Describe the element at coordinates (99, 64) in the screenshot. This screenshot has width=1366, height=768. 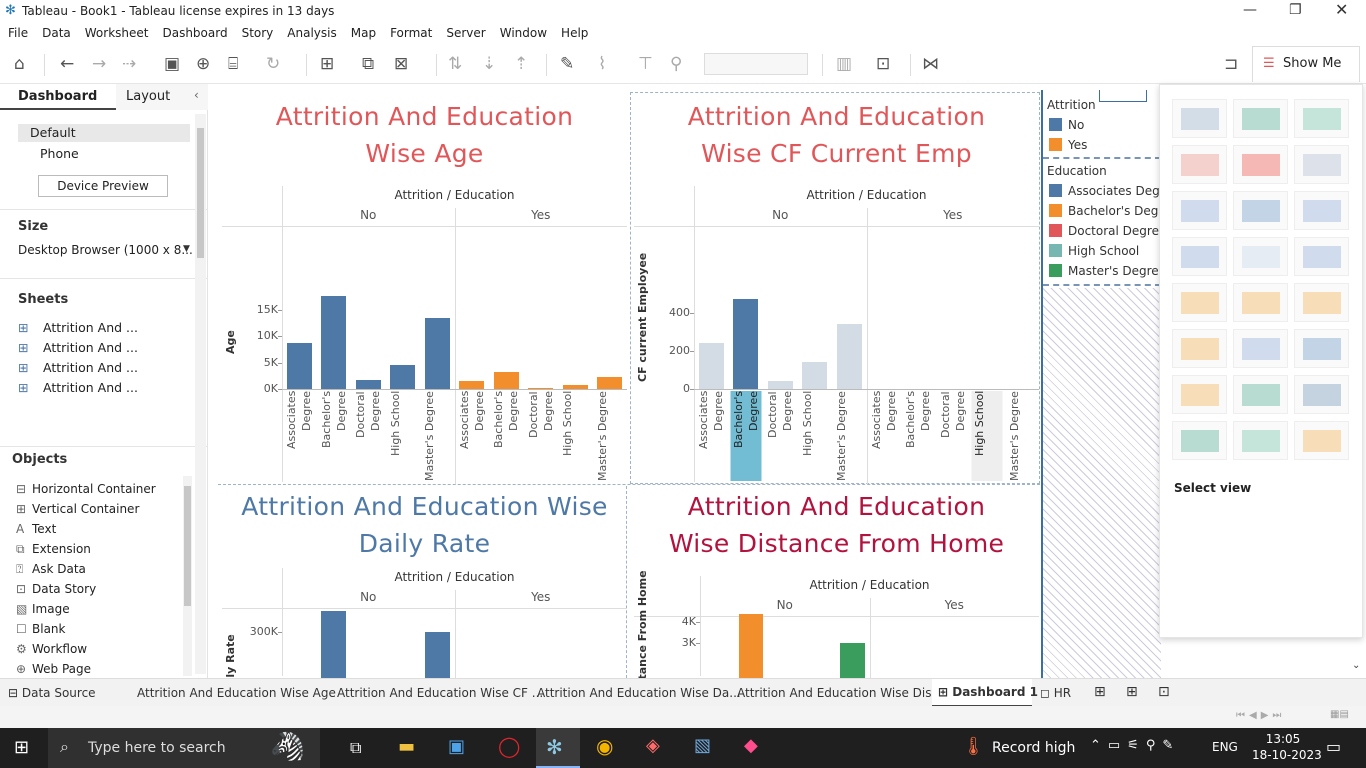
I see `redo-icon: →` at that location.